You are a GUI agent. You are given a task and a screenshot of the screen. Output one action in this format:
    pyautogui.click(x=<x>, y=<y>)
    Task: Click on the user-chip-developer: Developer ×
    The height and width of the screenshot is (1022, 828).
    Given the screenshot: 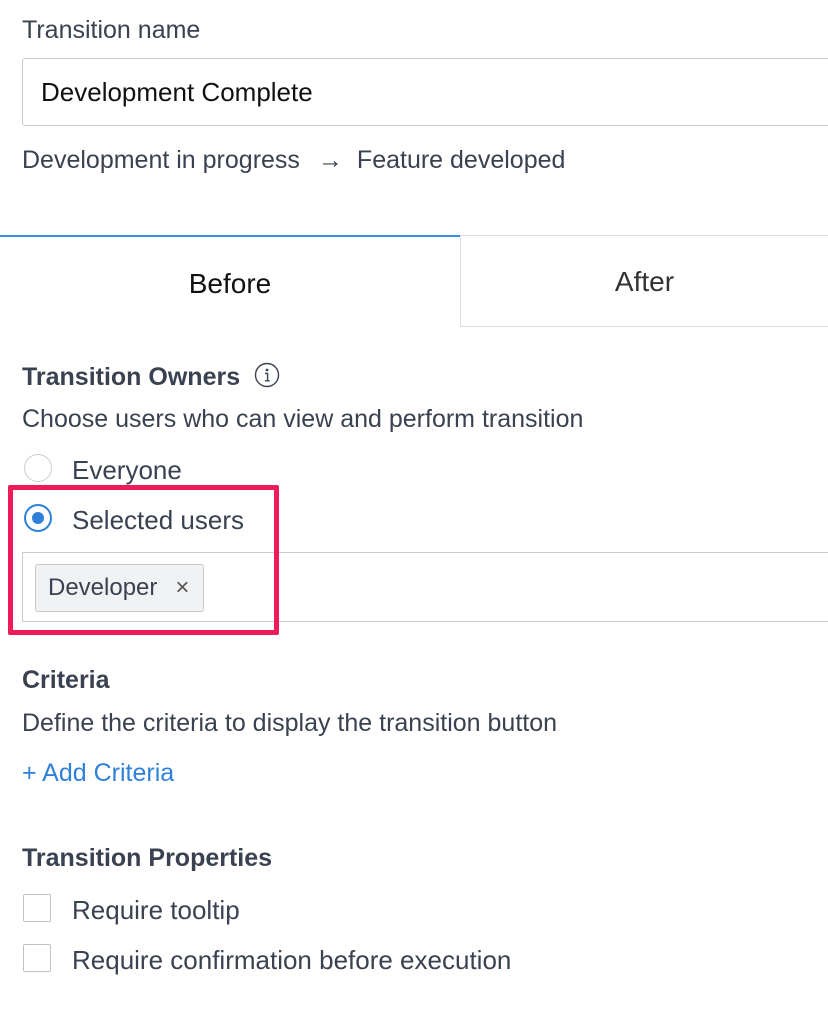 What is the action you would take?
    pyautogui.click(x=120, y=588)
    